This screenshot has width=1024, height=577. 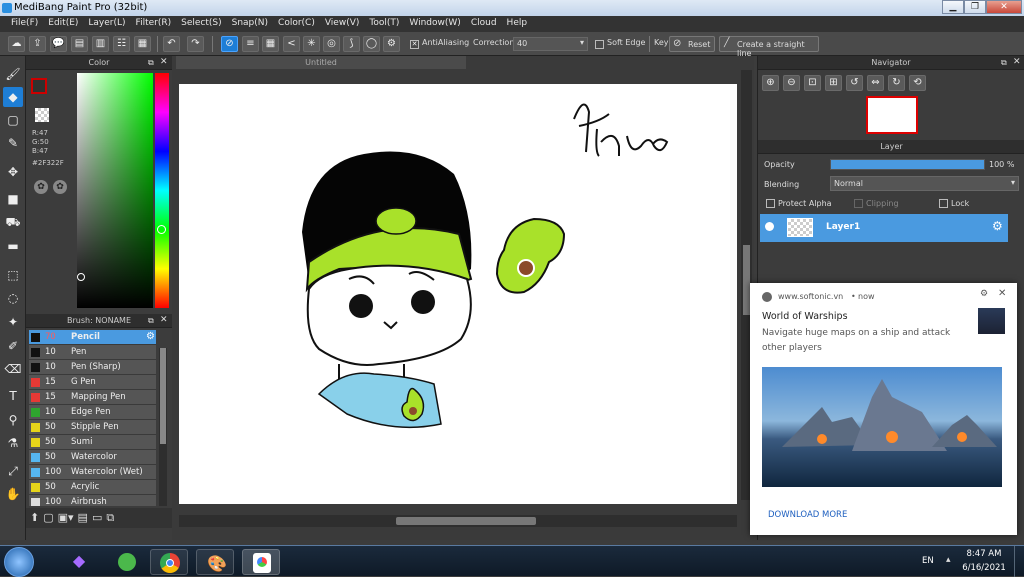 What do you see at coordinates (13, 199) in the screenshot?
I see `fill-rect-tool-icon: ■` at bounding box center [13, 199].